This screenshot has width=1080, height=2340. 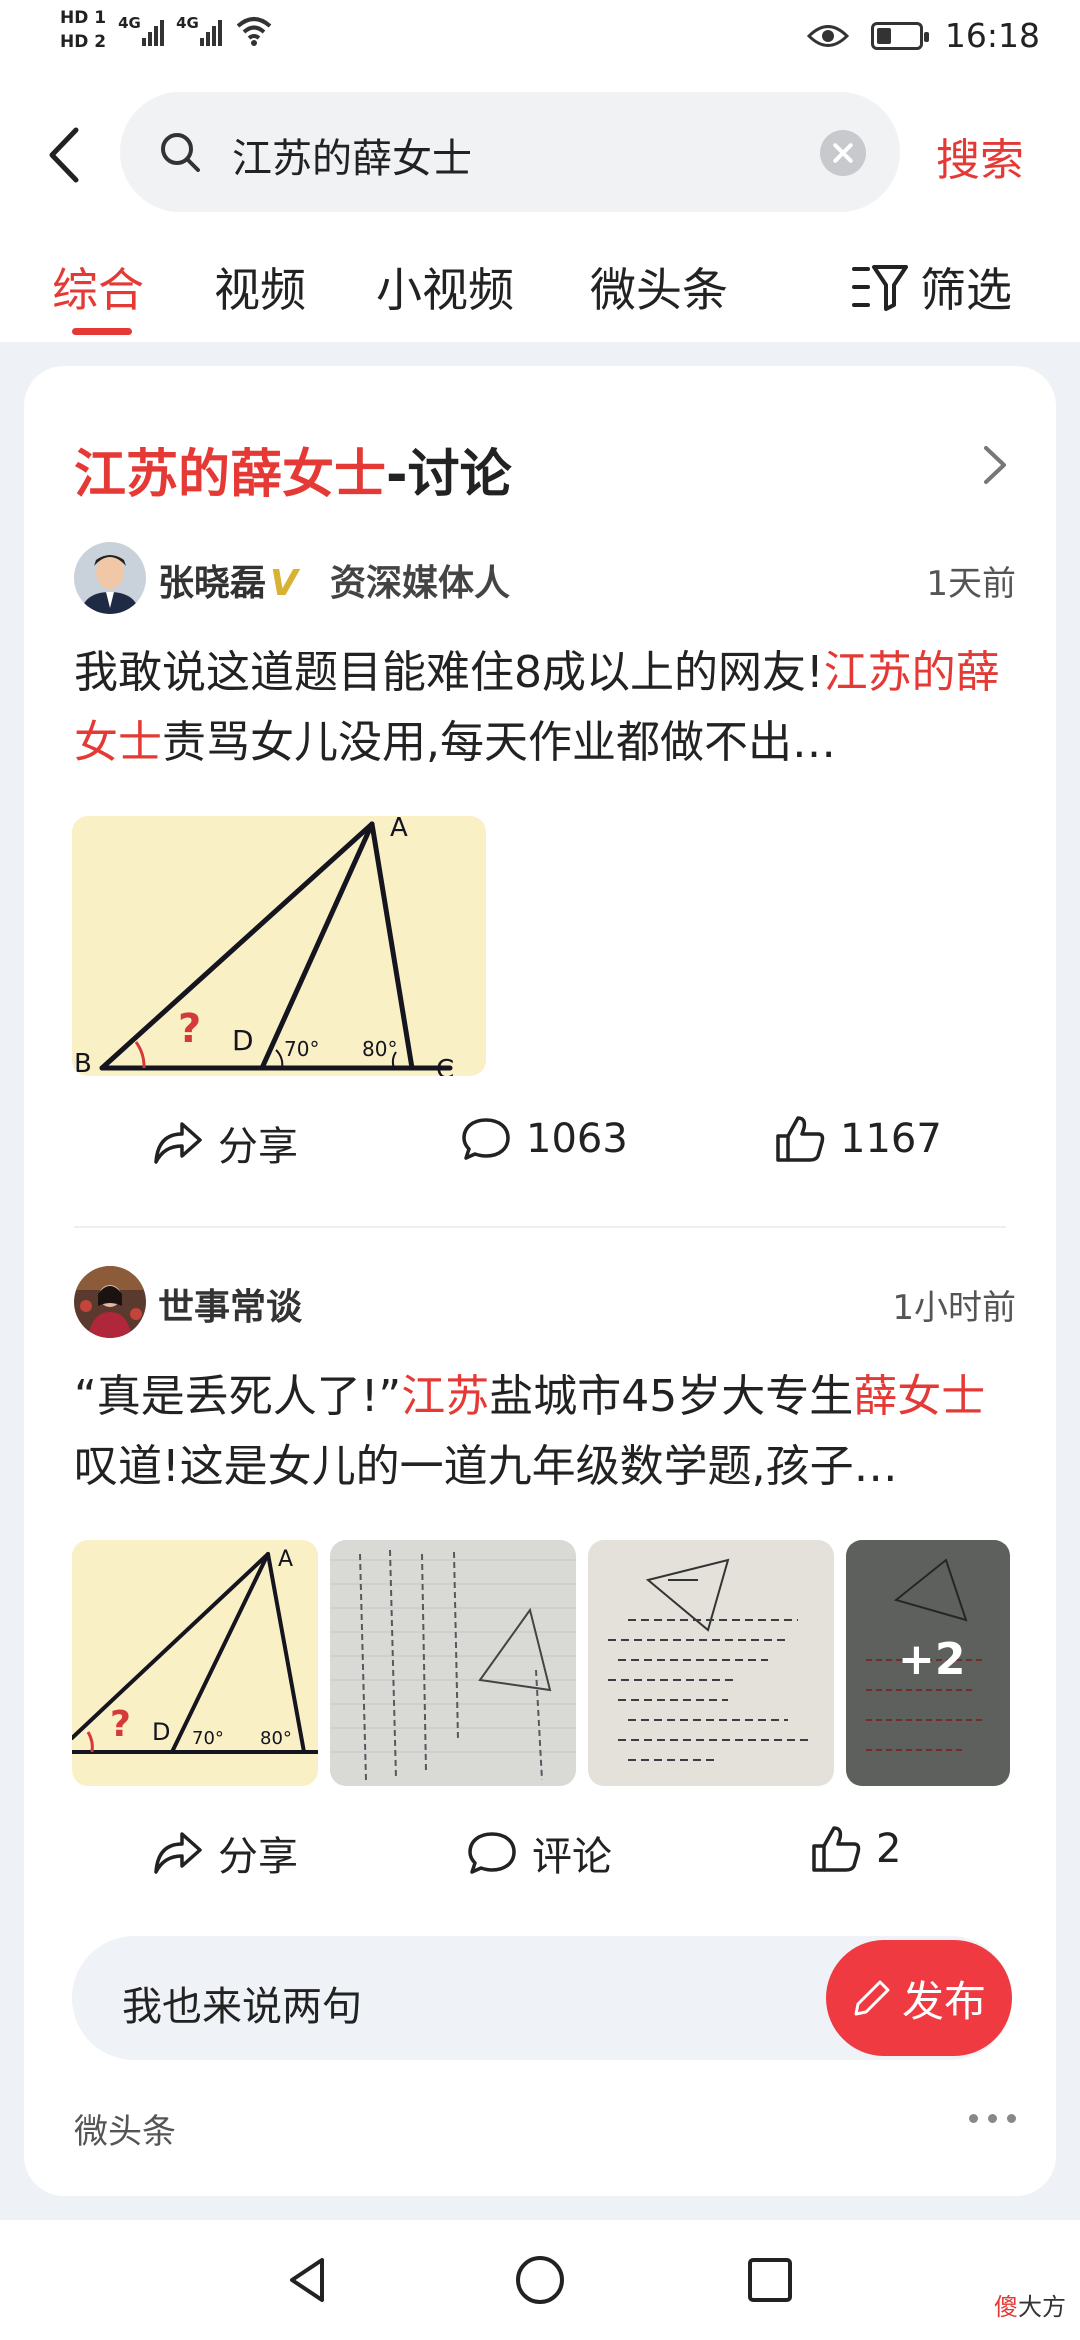 What do you see at coordinates (83, 42) in the screenshot?
I see `hd2-label: HD 2` at bounding box center [83, 42].